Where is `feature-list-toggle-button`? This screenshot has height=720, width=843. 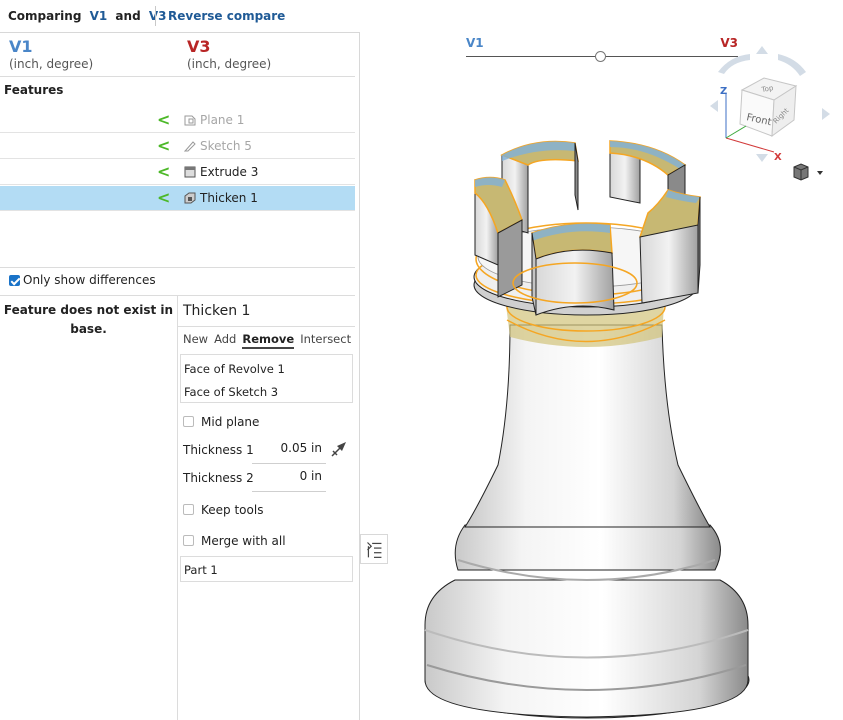
feature-list-toggle-button is located at coordinates (374, 549).